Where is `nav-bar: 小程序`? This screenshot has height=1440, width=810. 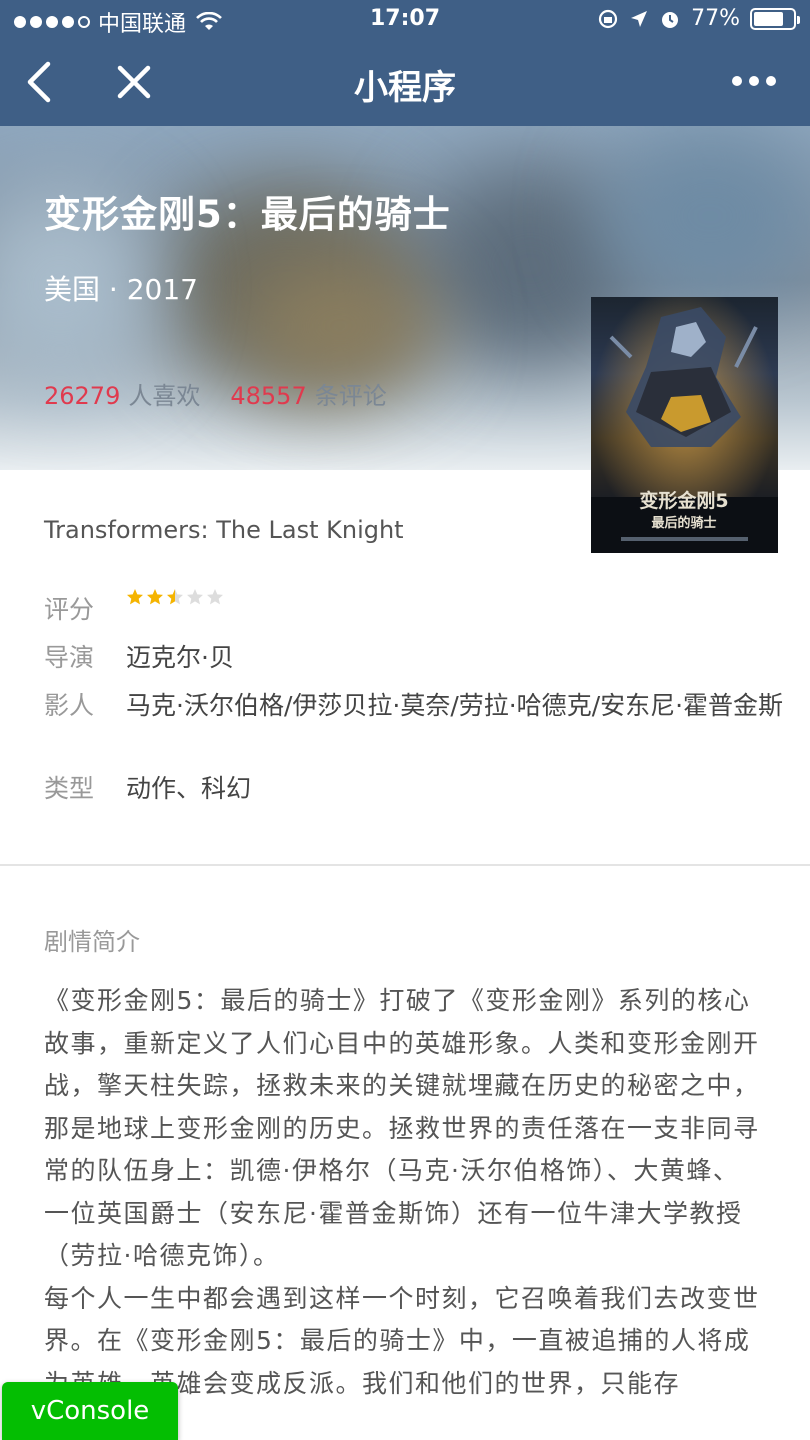 nav-bar: 小程序 is located at coordinates (405, 83).